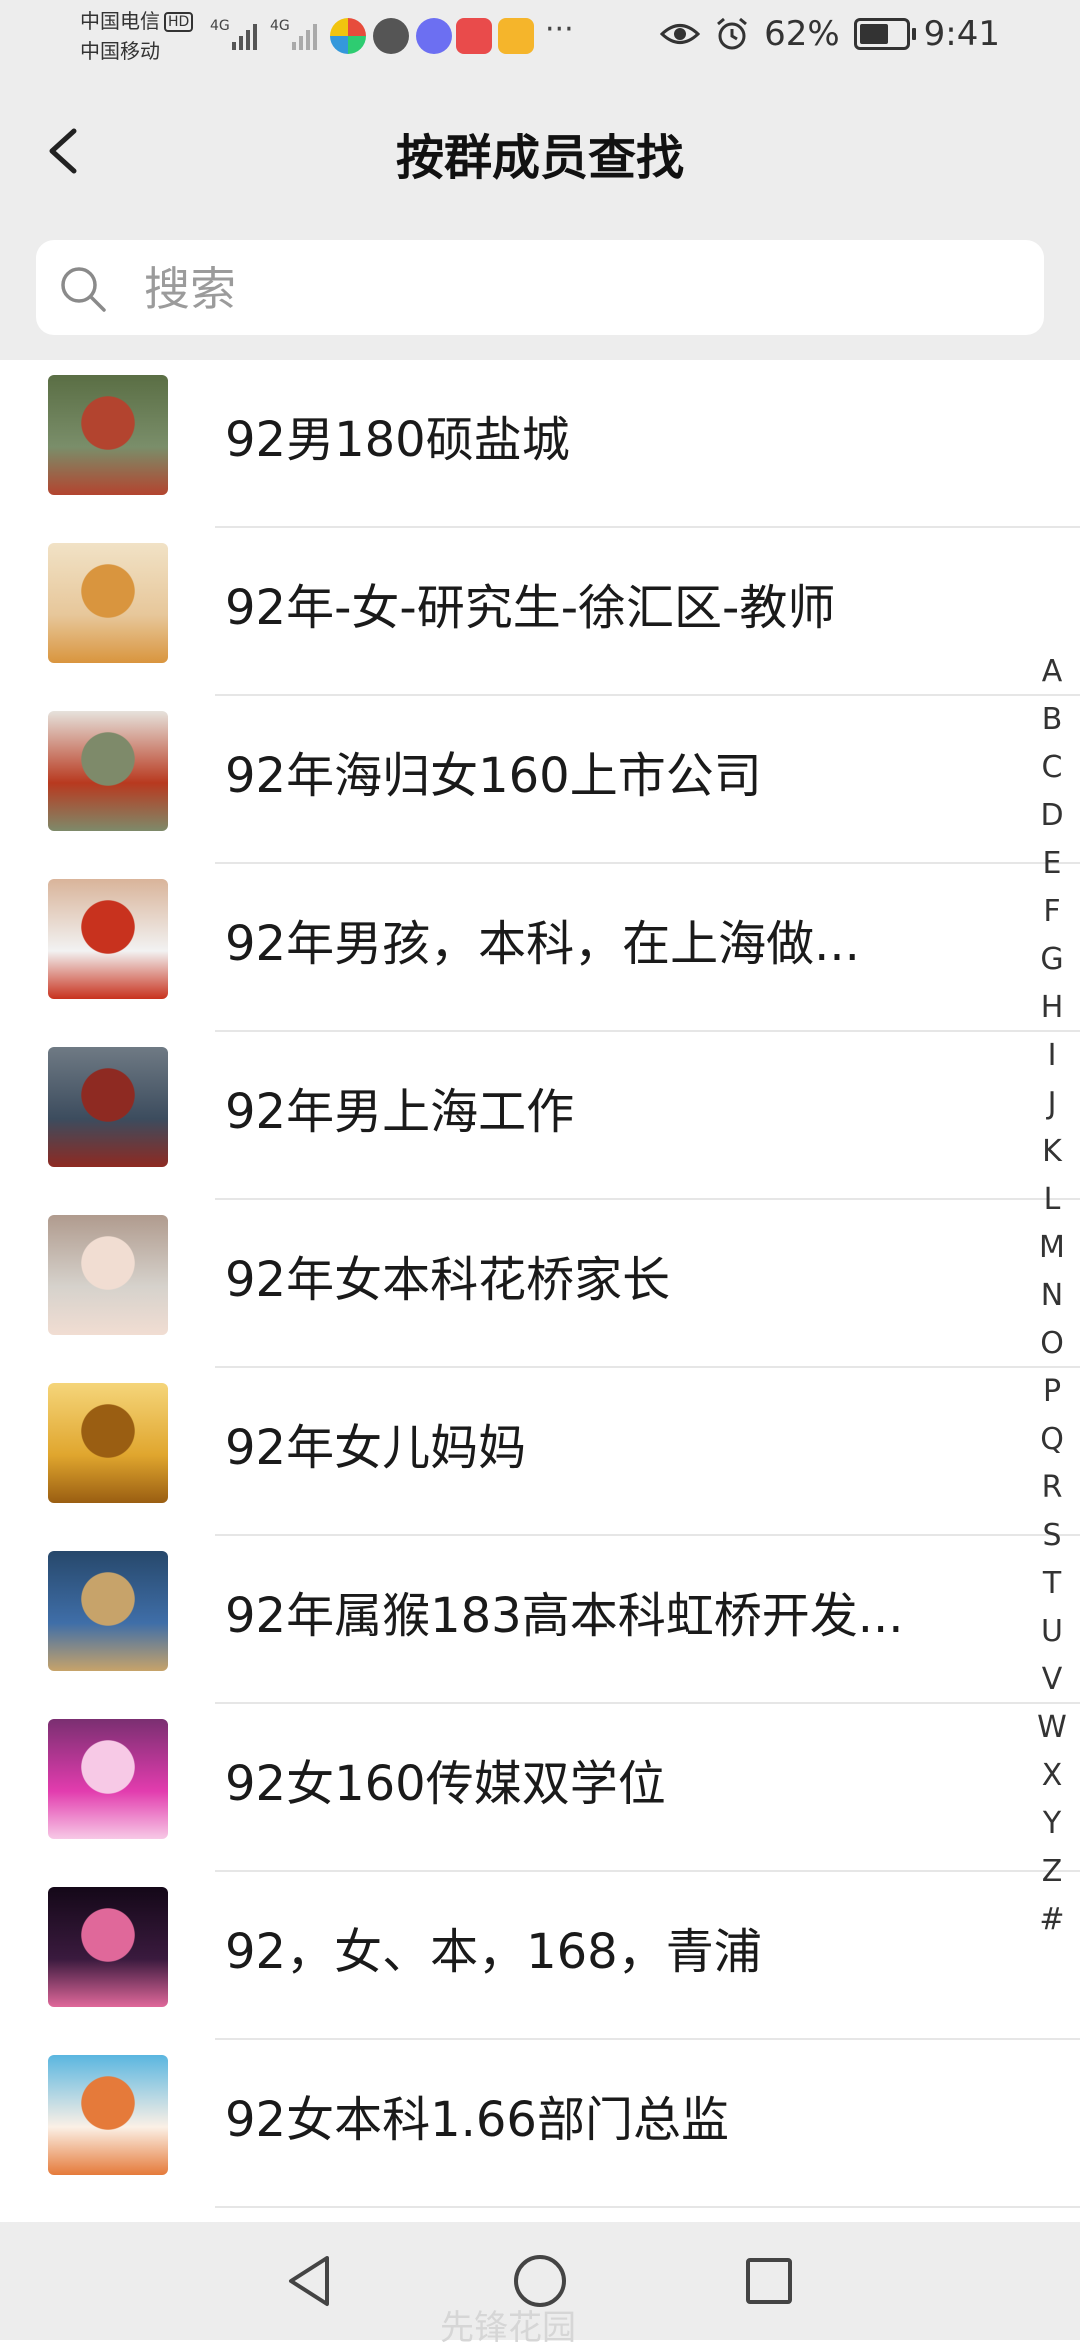  I want to click on member-row: 92女160传媒双学位, so click(540, 1788).